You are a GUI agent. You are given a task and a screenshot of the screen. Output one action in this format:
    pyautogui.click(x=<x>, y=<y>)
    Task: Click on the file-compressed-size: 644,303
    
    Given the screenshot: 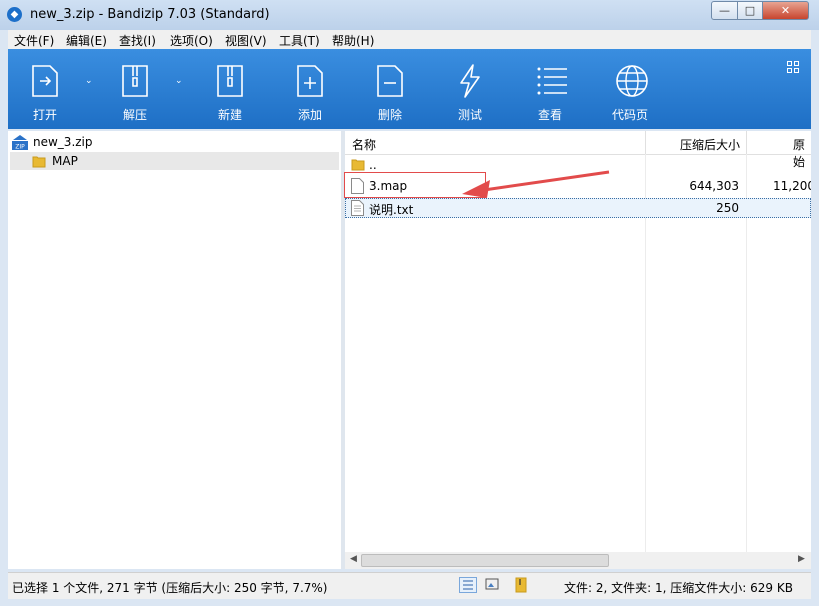 What is the action you would take?
    pyautogui.click(x=714, y=186)
    